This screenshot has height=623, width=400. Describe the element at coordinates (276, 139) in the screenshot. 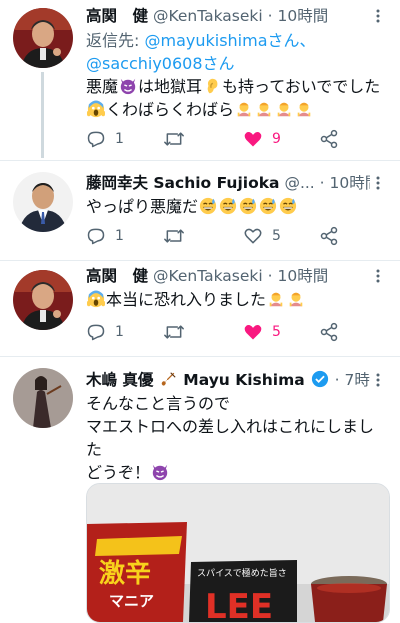

I see `like-count: 9` at that location.